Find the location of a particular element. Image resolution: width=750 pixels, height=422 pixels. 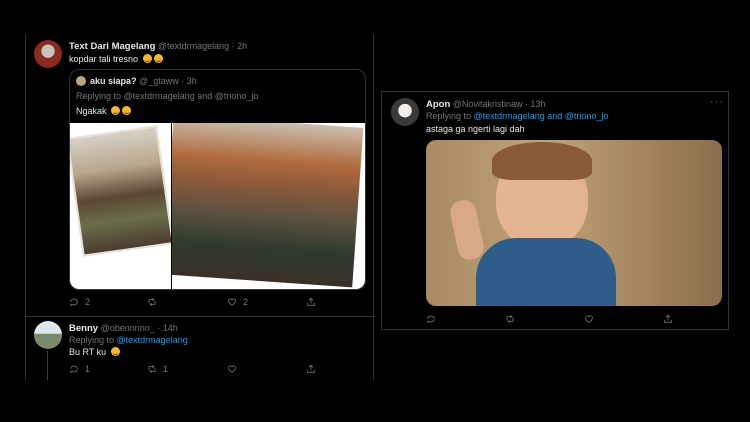

like-button: 2 is located at coordinates (237, 302).